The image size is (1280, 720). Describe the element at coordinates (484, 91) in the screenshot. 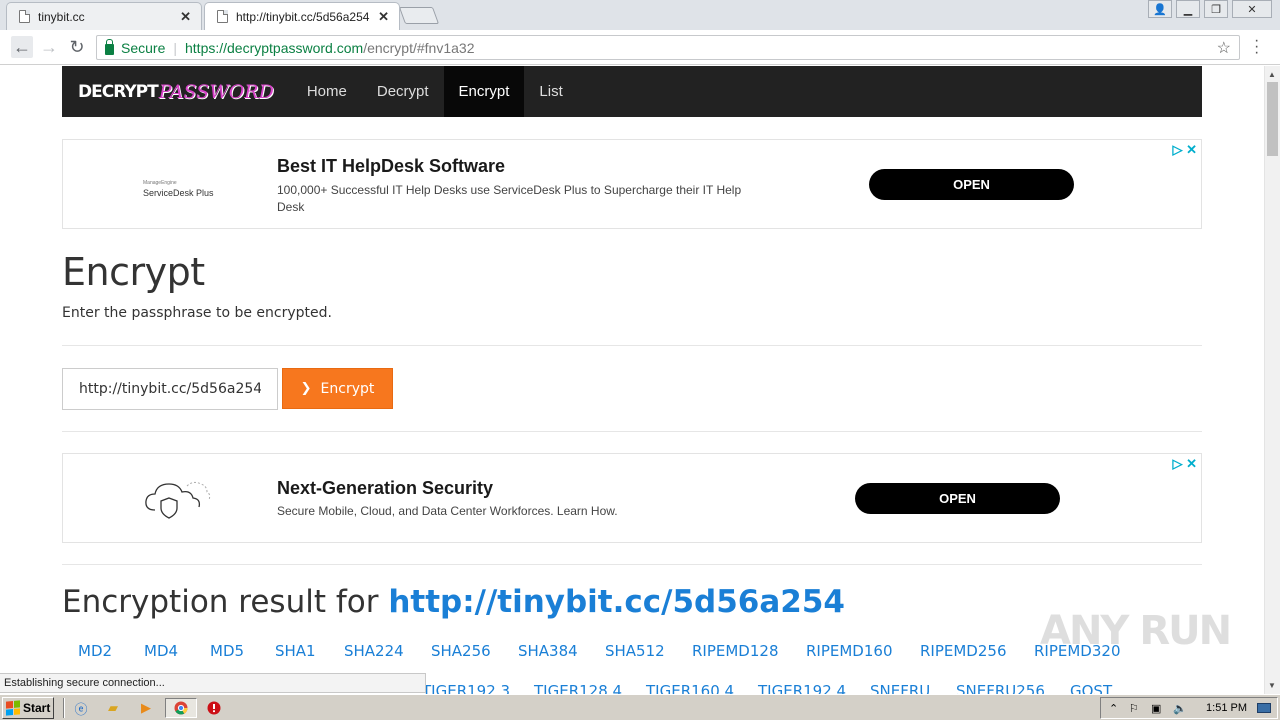

I see `nav-encrypt: Encrypt` at that location.